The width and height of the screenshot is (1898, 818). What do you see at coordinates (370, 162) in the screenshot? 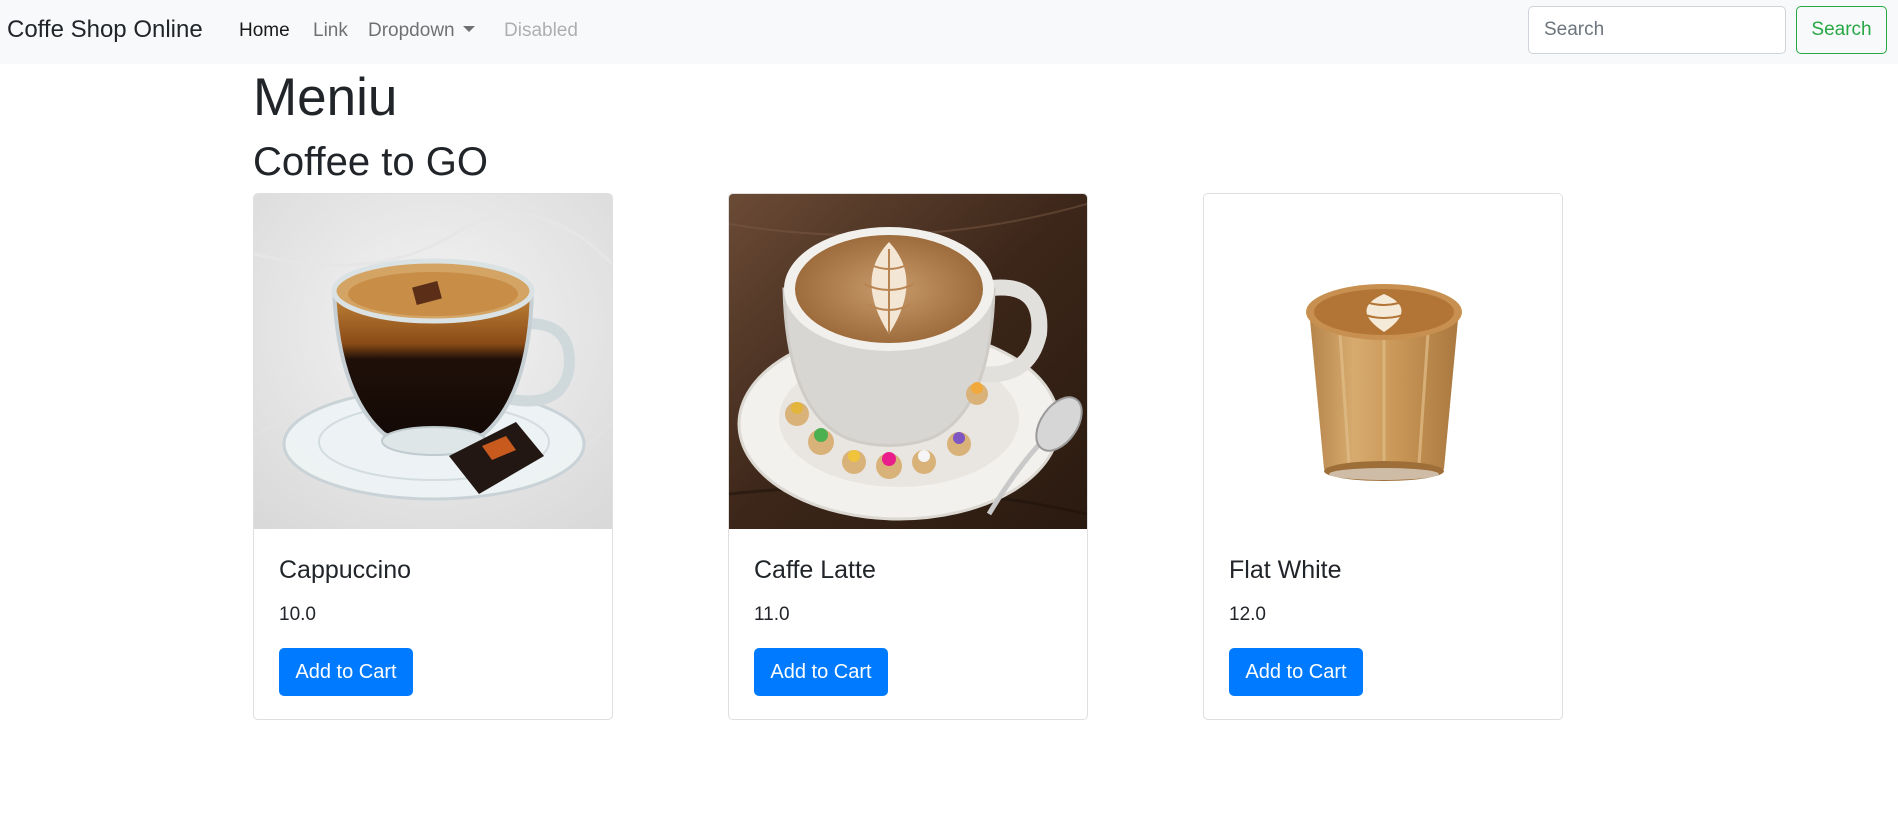
I see `section-title: Coffee to GO` at bounding box center [370, 162].